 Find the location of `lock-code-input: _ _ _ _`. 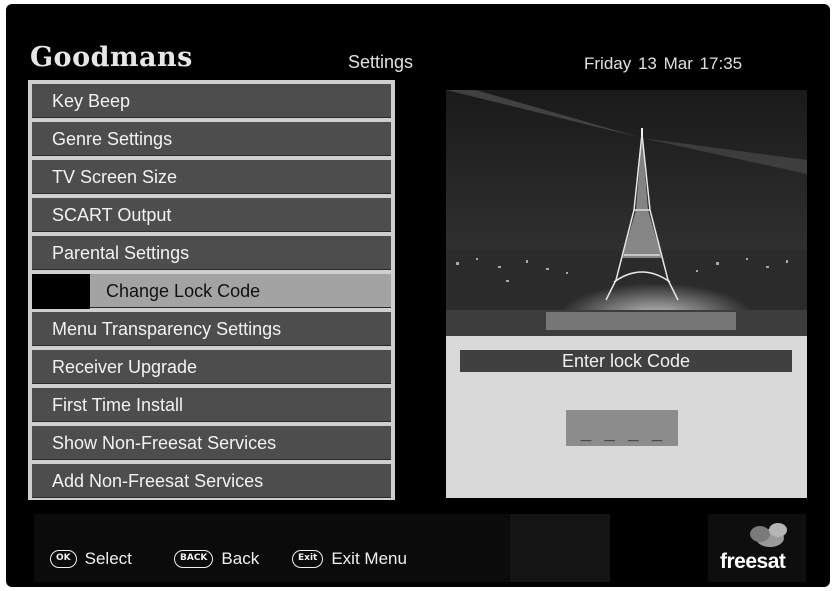

lock-code-input: _ _ _ _ is located at coordinates (622, 428).